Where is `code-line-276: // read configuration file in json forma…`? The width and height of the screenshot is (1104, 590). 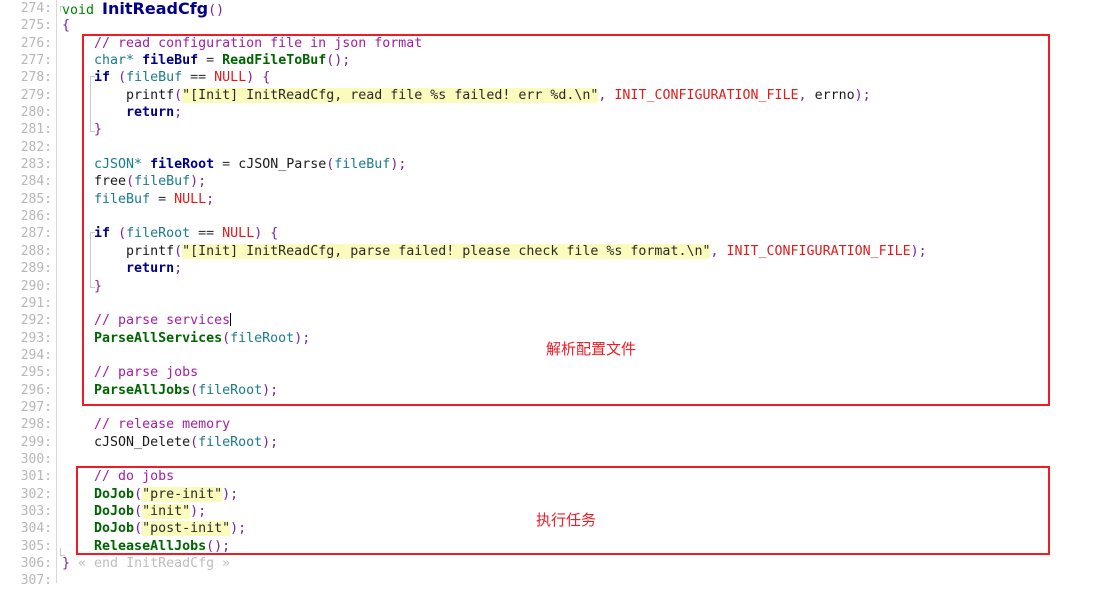 code-line-276: // read configuration file in json forma… is located at coordinates (581, 43).